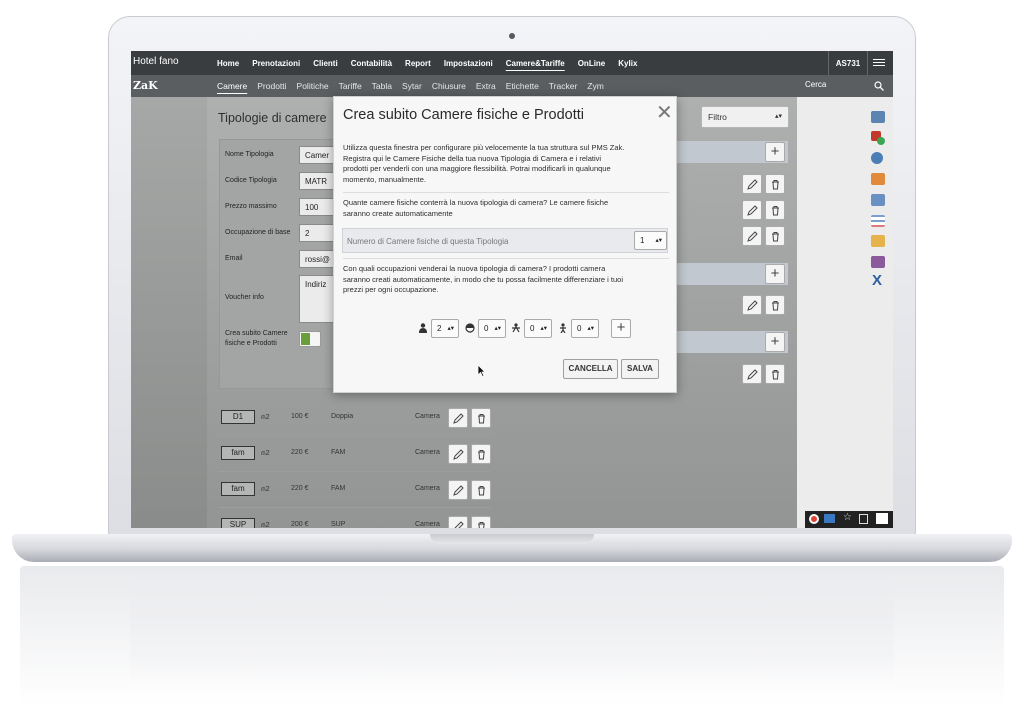  Describe the element at coordinates (449, 86) in the screenshot. I see `tab-chiusure: Chiusure` at that location.